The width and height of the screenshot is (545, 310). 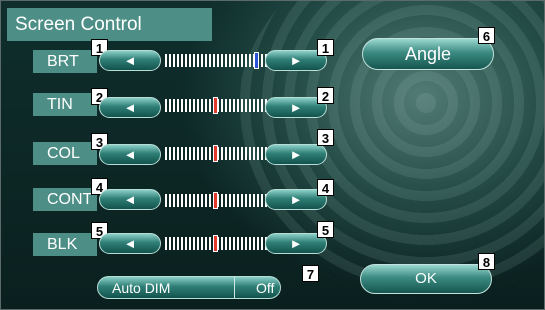 I want to click on ok-button: OK, so click(x=426, y=279).